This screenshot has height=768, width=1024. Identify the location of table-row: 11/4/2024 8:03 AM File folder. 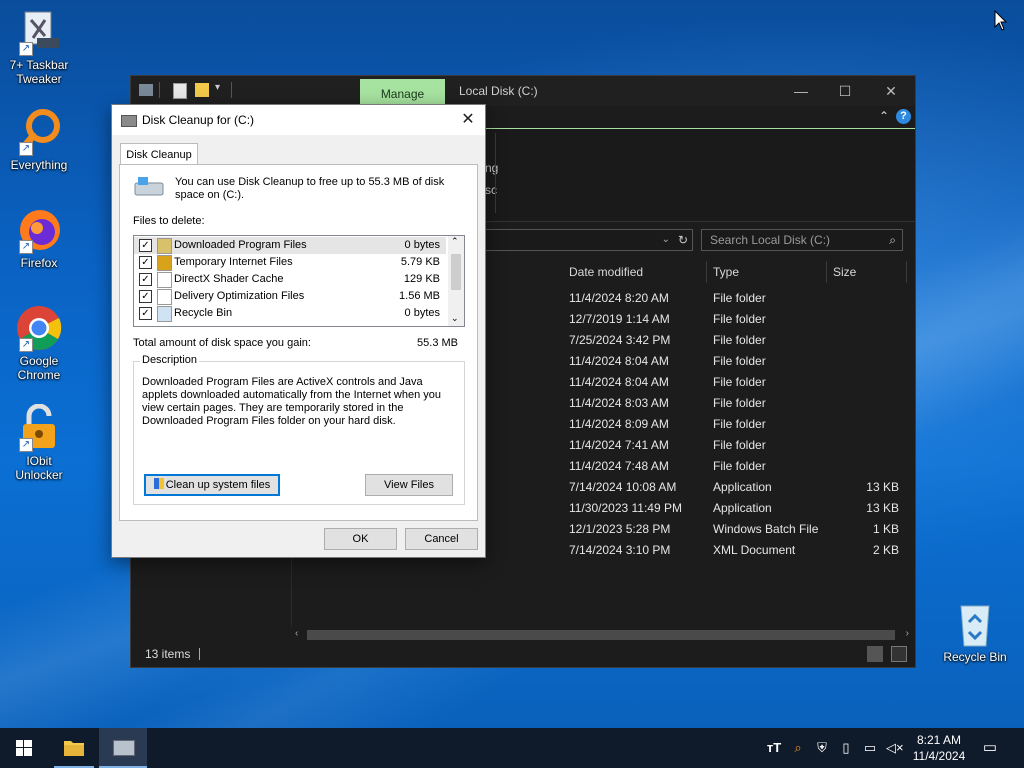
(736, 403).